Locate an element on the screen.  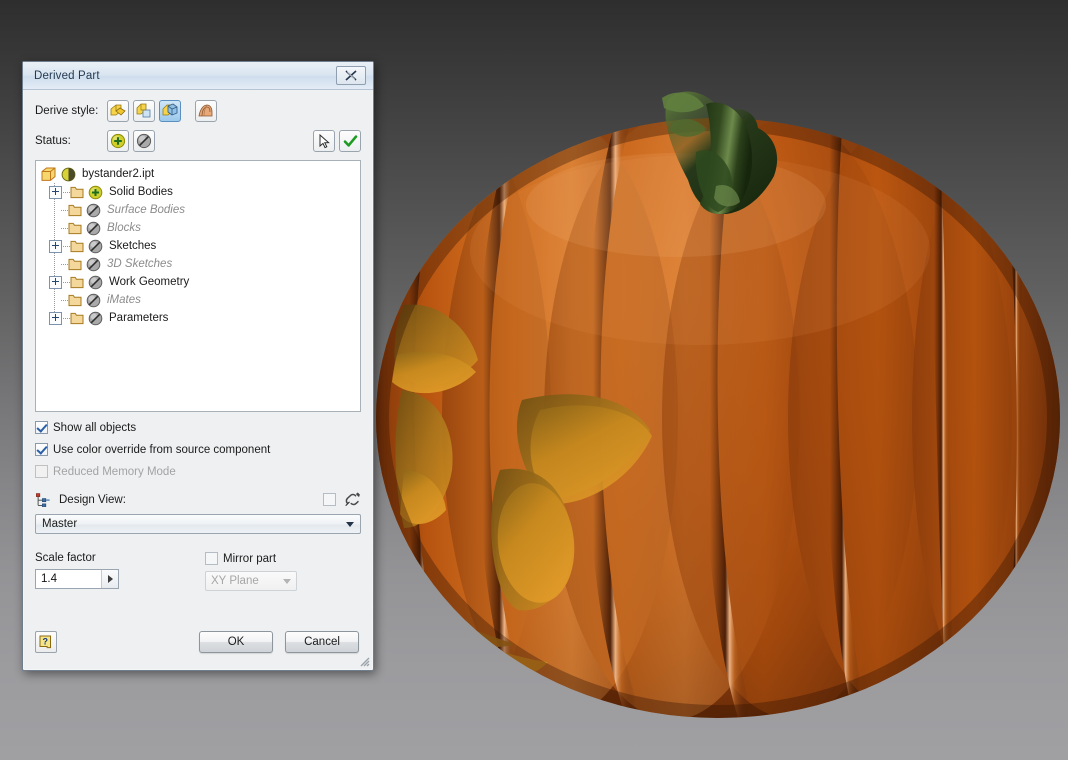
check-icon is located at coordinates (350, 140).